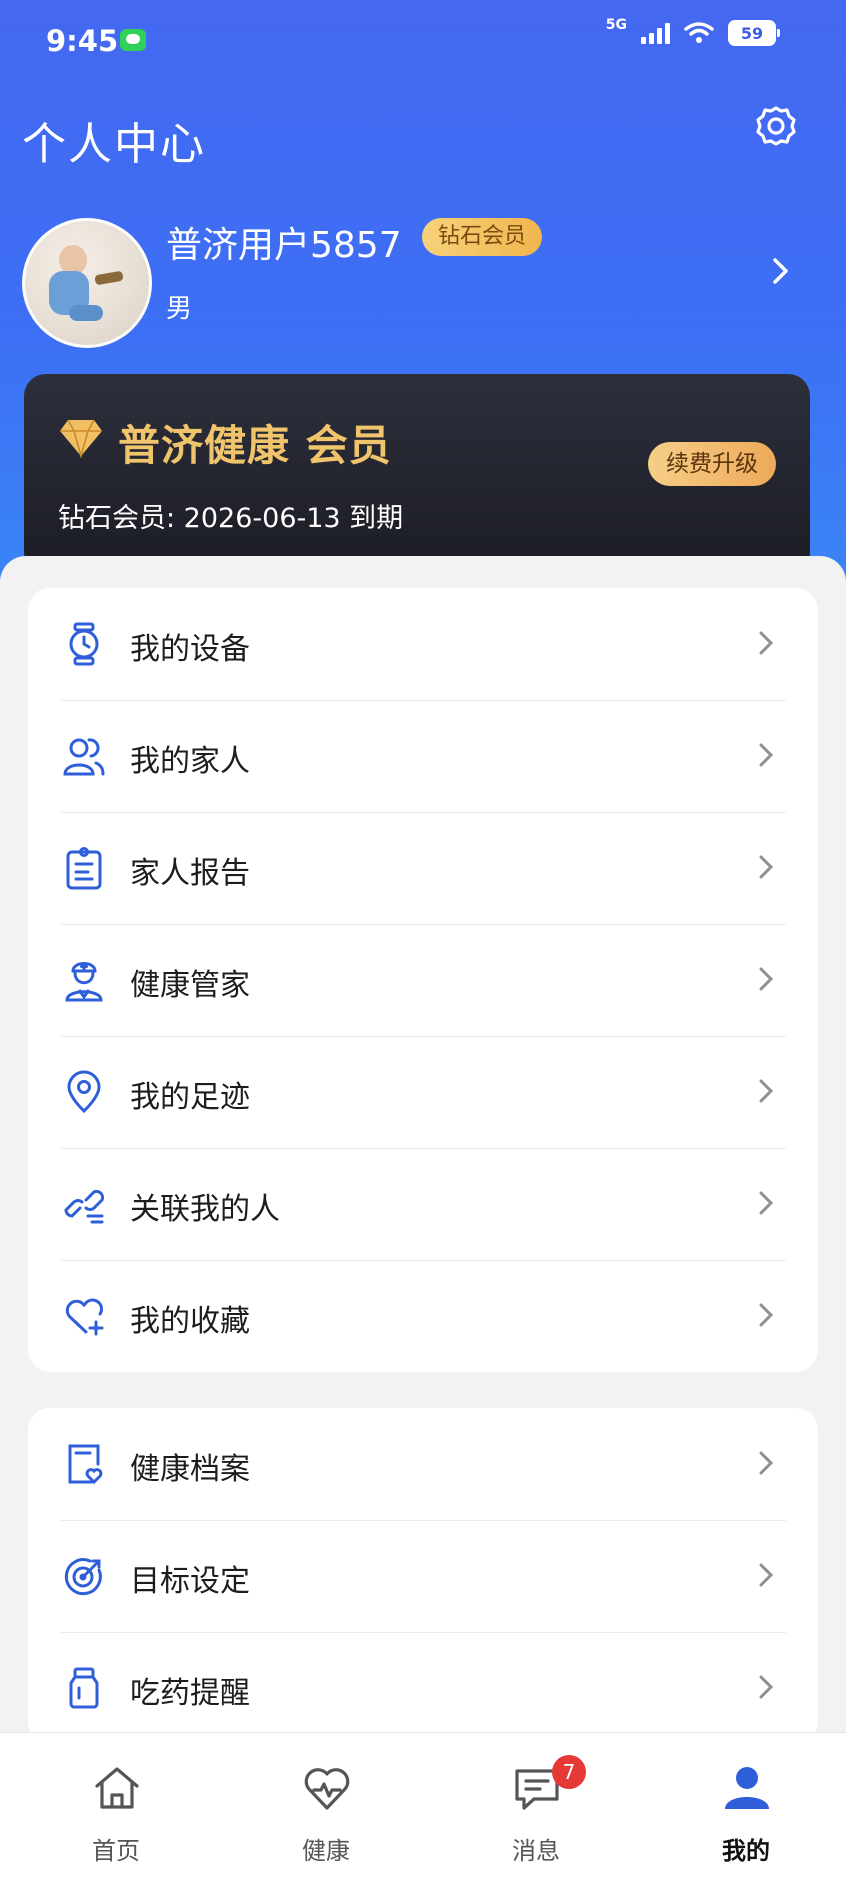 This screenshot has height=1882, width=846. What do you see at coordinates (81, 438) in the screenshot?
I see `diamond-icon` at bounding box center [81, 438].